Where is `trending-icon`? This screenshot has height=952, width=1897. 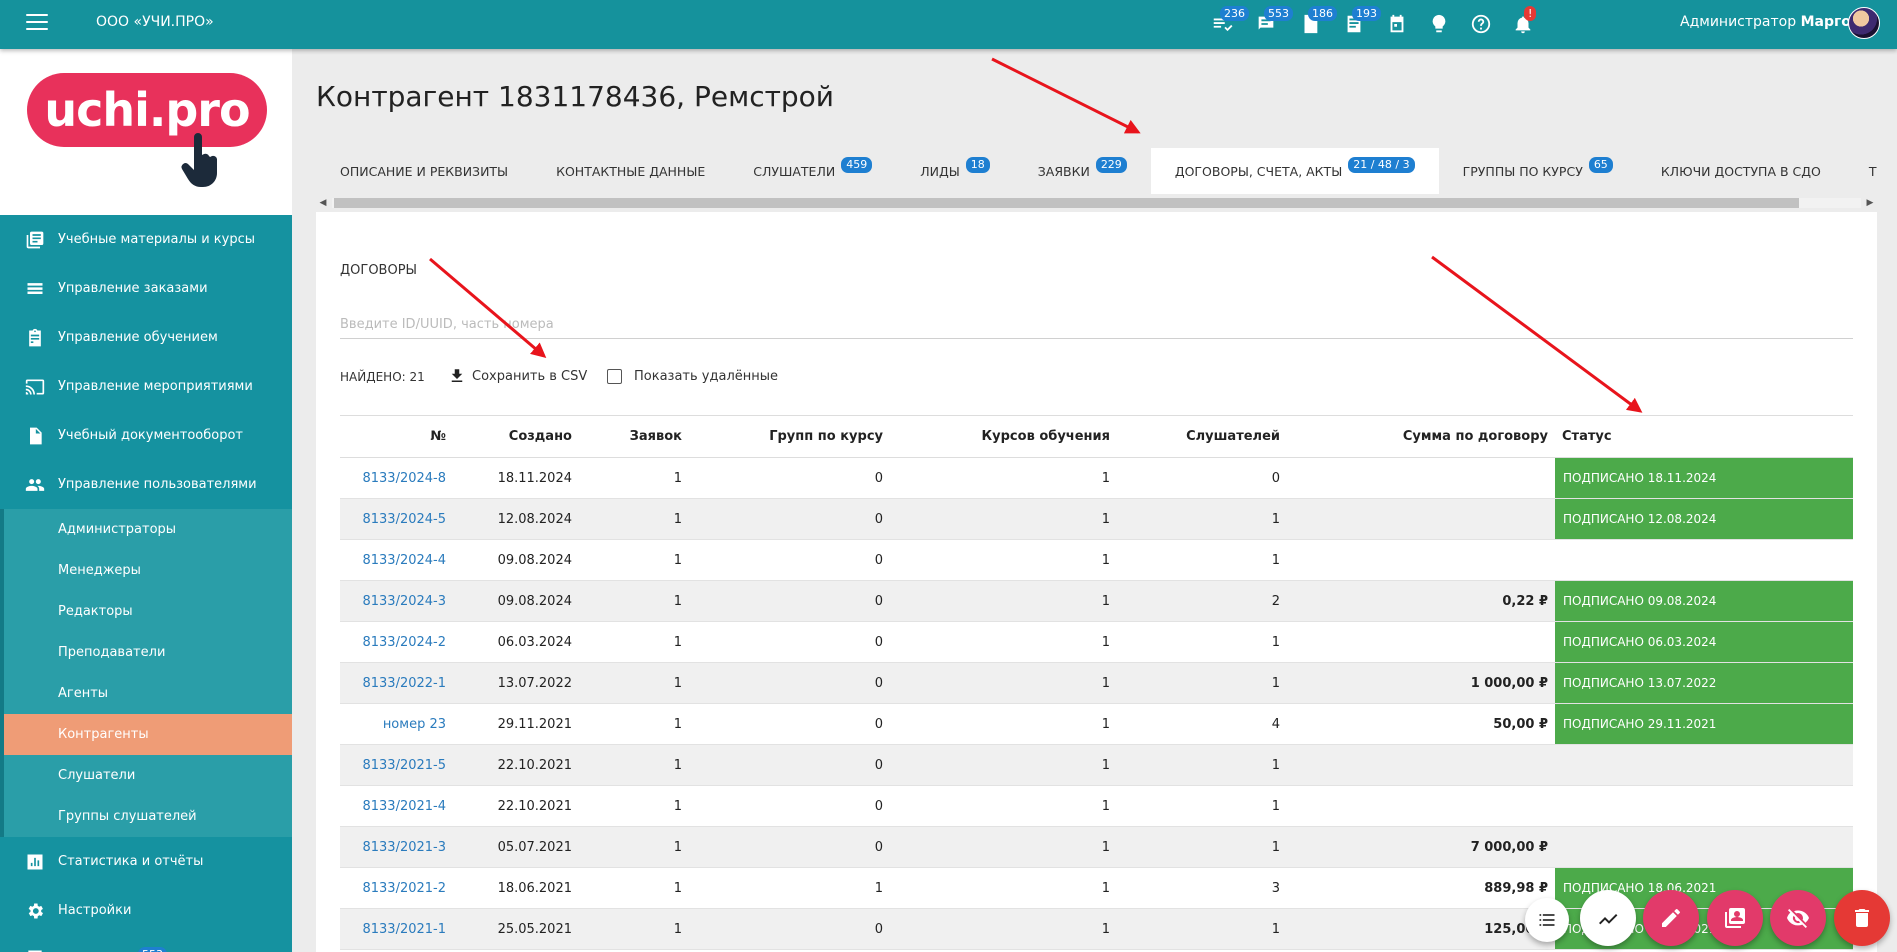
trending-icon is located at coordinates (1608, 919).